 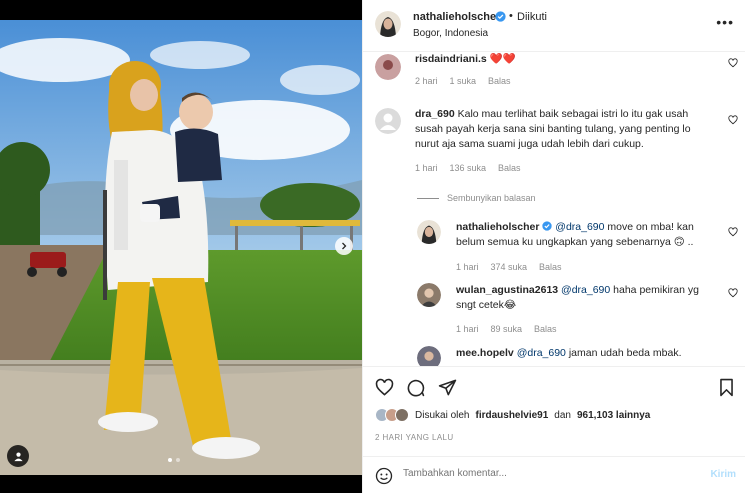 I want to click on comment-meta: 2 hari 1 suka Balas, so click(x=463, y=81).